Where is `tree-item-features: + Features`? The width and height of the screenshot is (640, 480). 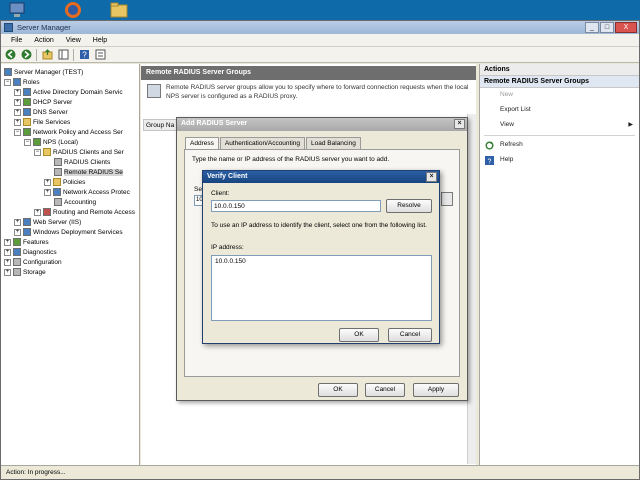
tree-item-features: + Features is located at coordinates (26, 242).